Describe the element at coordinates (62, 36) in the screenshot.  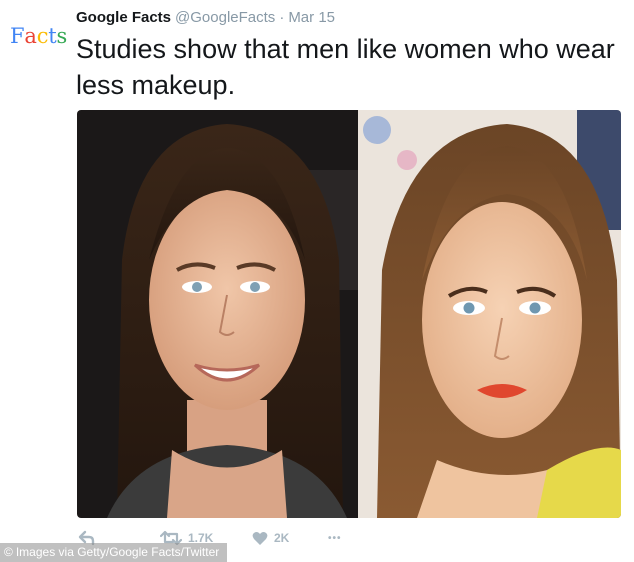
I see `avatar-letter: s` at that location.